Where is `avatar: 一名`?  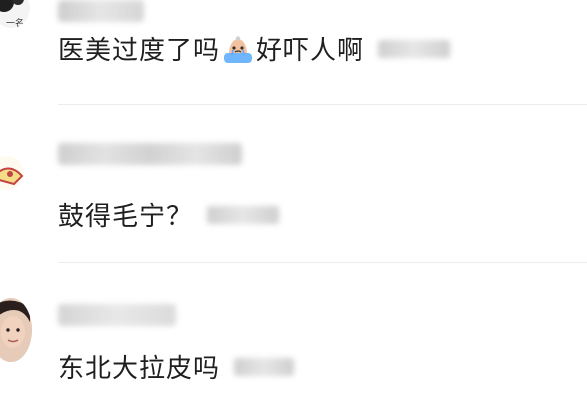 avatar: 一名 is located at coordinates (15, 14).